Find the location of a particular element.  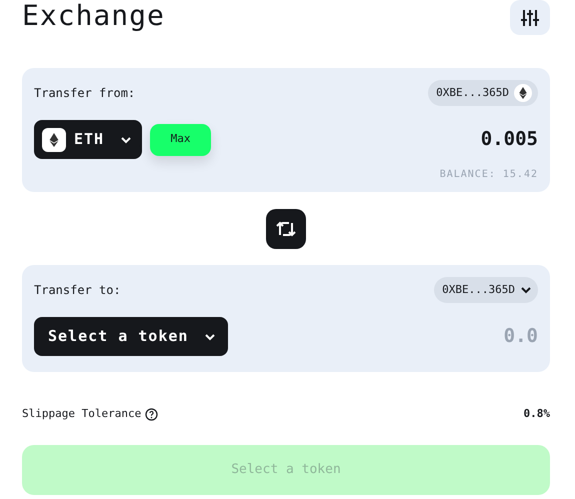

max-button: Max is located at coordinates (181, 140).